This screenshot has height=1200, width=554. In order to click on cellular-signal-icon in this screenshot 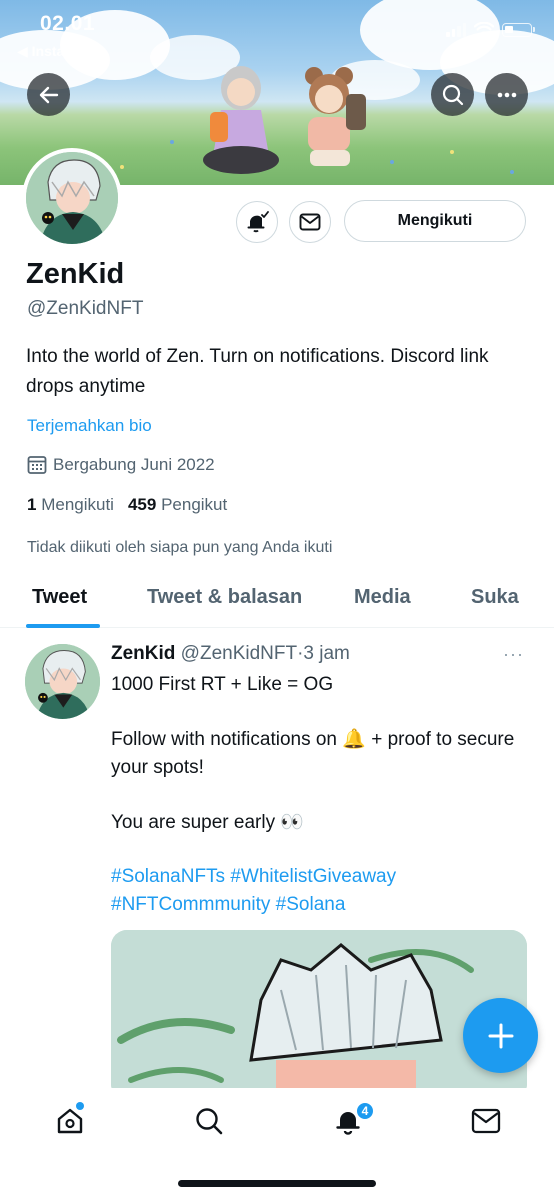, I will do `click(456, 29)`.